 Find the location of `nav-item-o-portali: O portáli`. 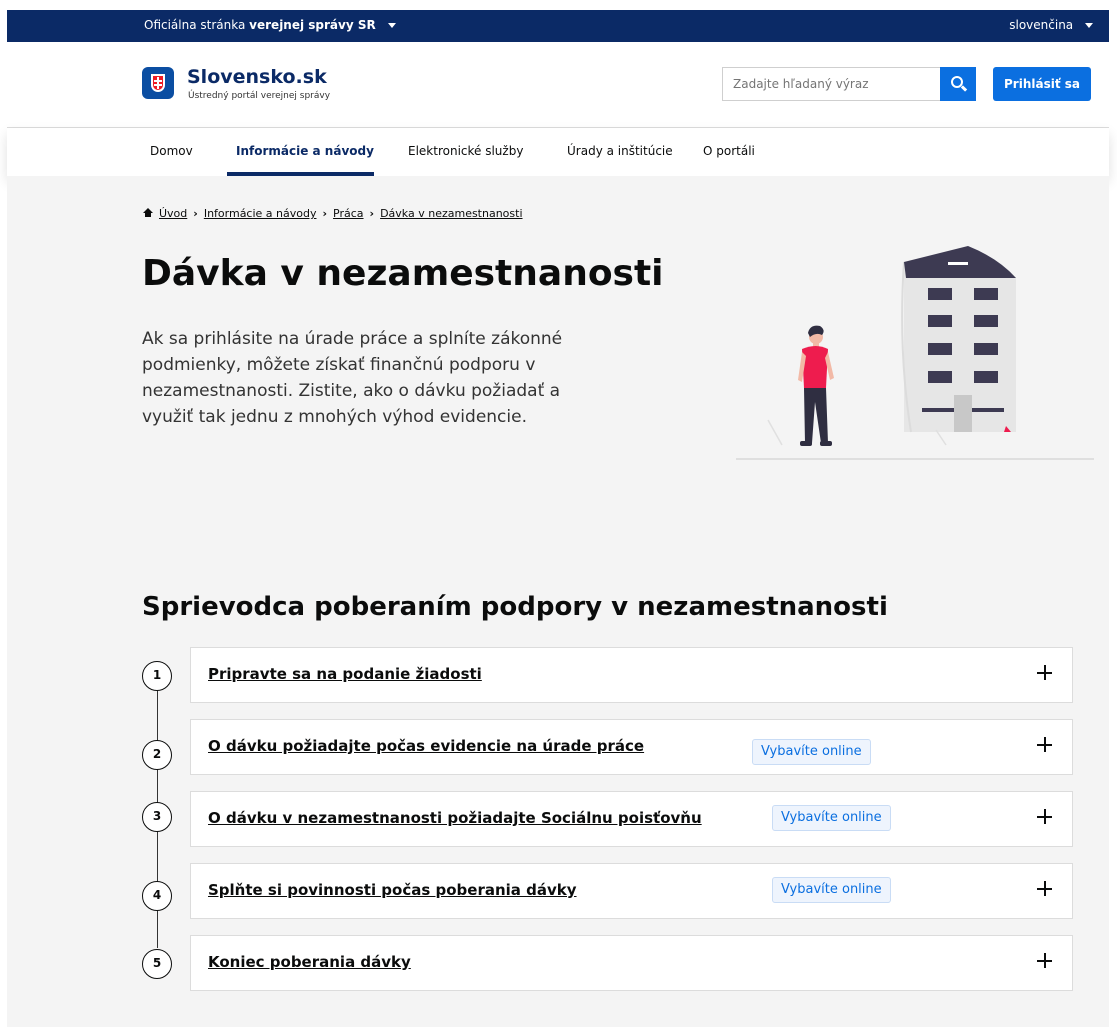

nav-item-o-portali: O portáli is located at coordinates (729, 151).